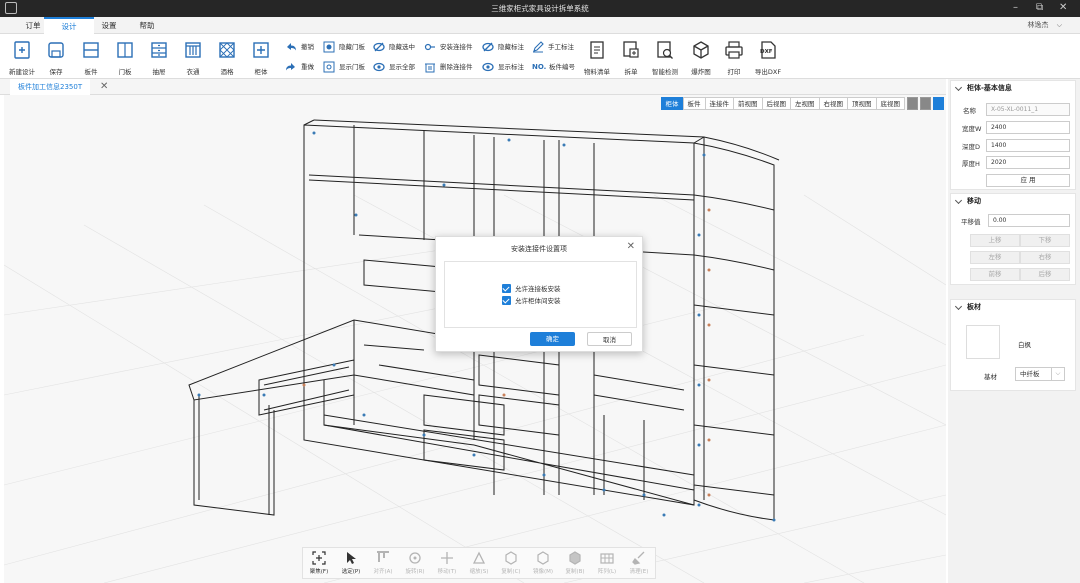 This screenshot has width=1080, height=583. I want to click on user-menu: 林逸杰 ⌵, so click(1044, 25).